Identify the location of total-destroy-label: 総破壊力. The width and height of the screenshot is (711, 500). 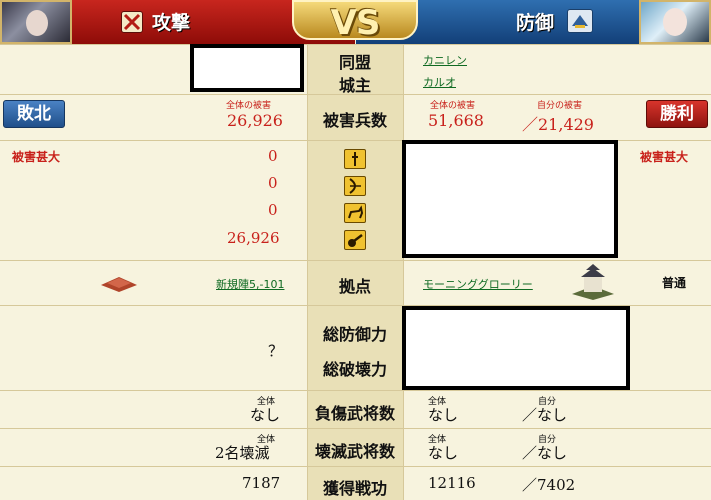
(354, 369).